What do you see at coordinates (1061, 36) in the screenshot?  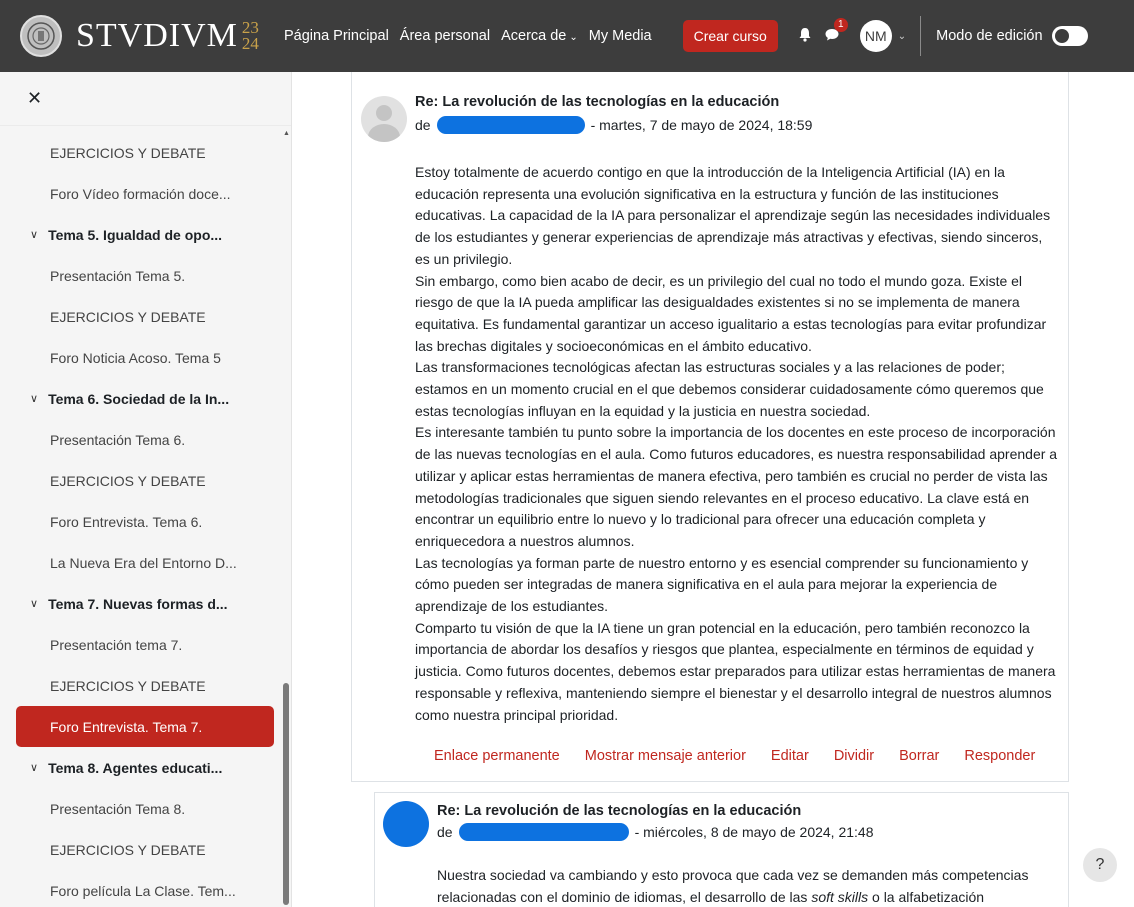 I see `toggle-knob` at bounding box center [1061, 36].